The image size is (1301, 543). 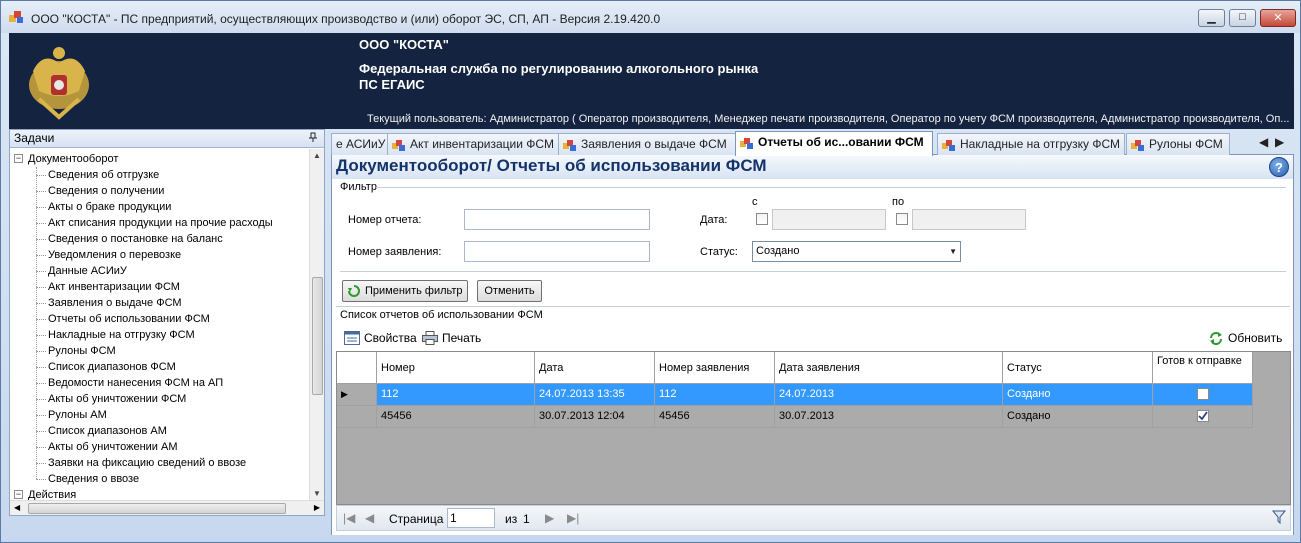 What do you see at coordinates (82, 351) in the screenshot?
I see `tree-item: Рулоны ФСМ` at bounding box center [82, 351].